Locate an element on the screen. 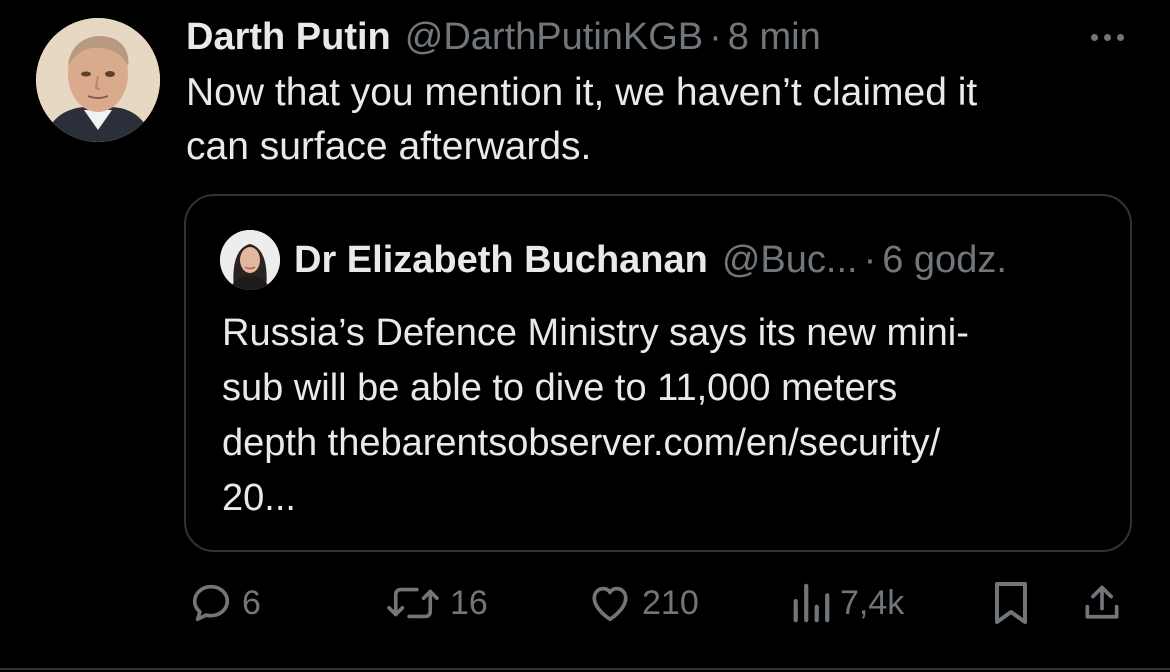 Image resolution: width=1170 pixels, height=672 pixels. bookmark-icon is located at coordinates (1011, 603).